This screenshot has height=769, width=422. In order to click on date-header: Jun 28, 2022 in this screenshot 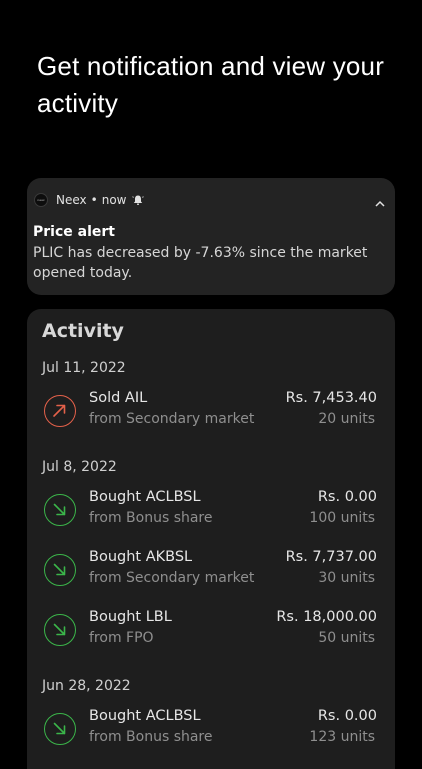, I will do `click(86, 686)`.